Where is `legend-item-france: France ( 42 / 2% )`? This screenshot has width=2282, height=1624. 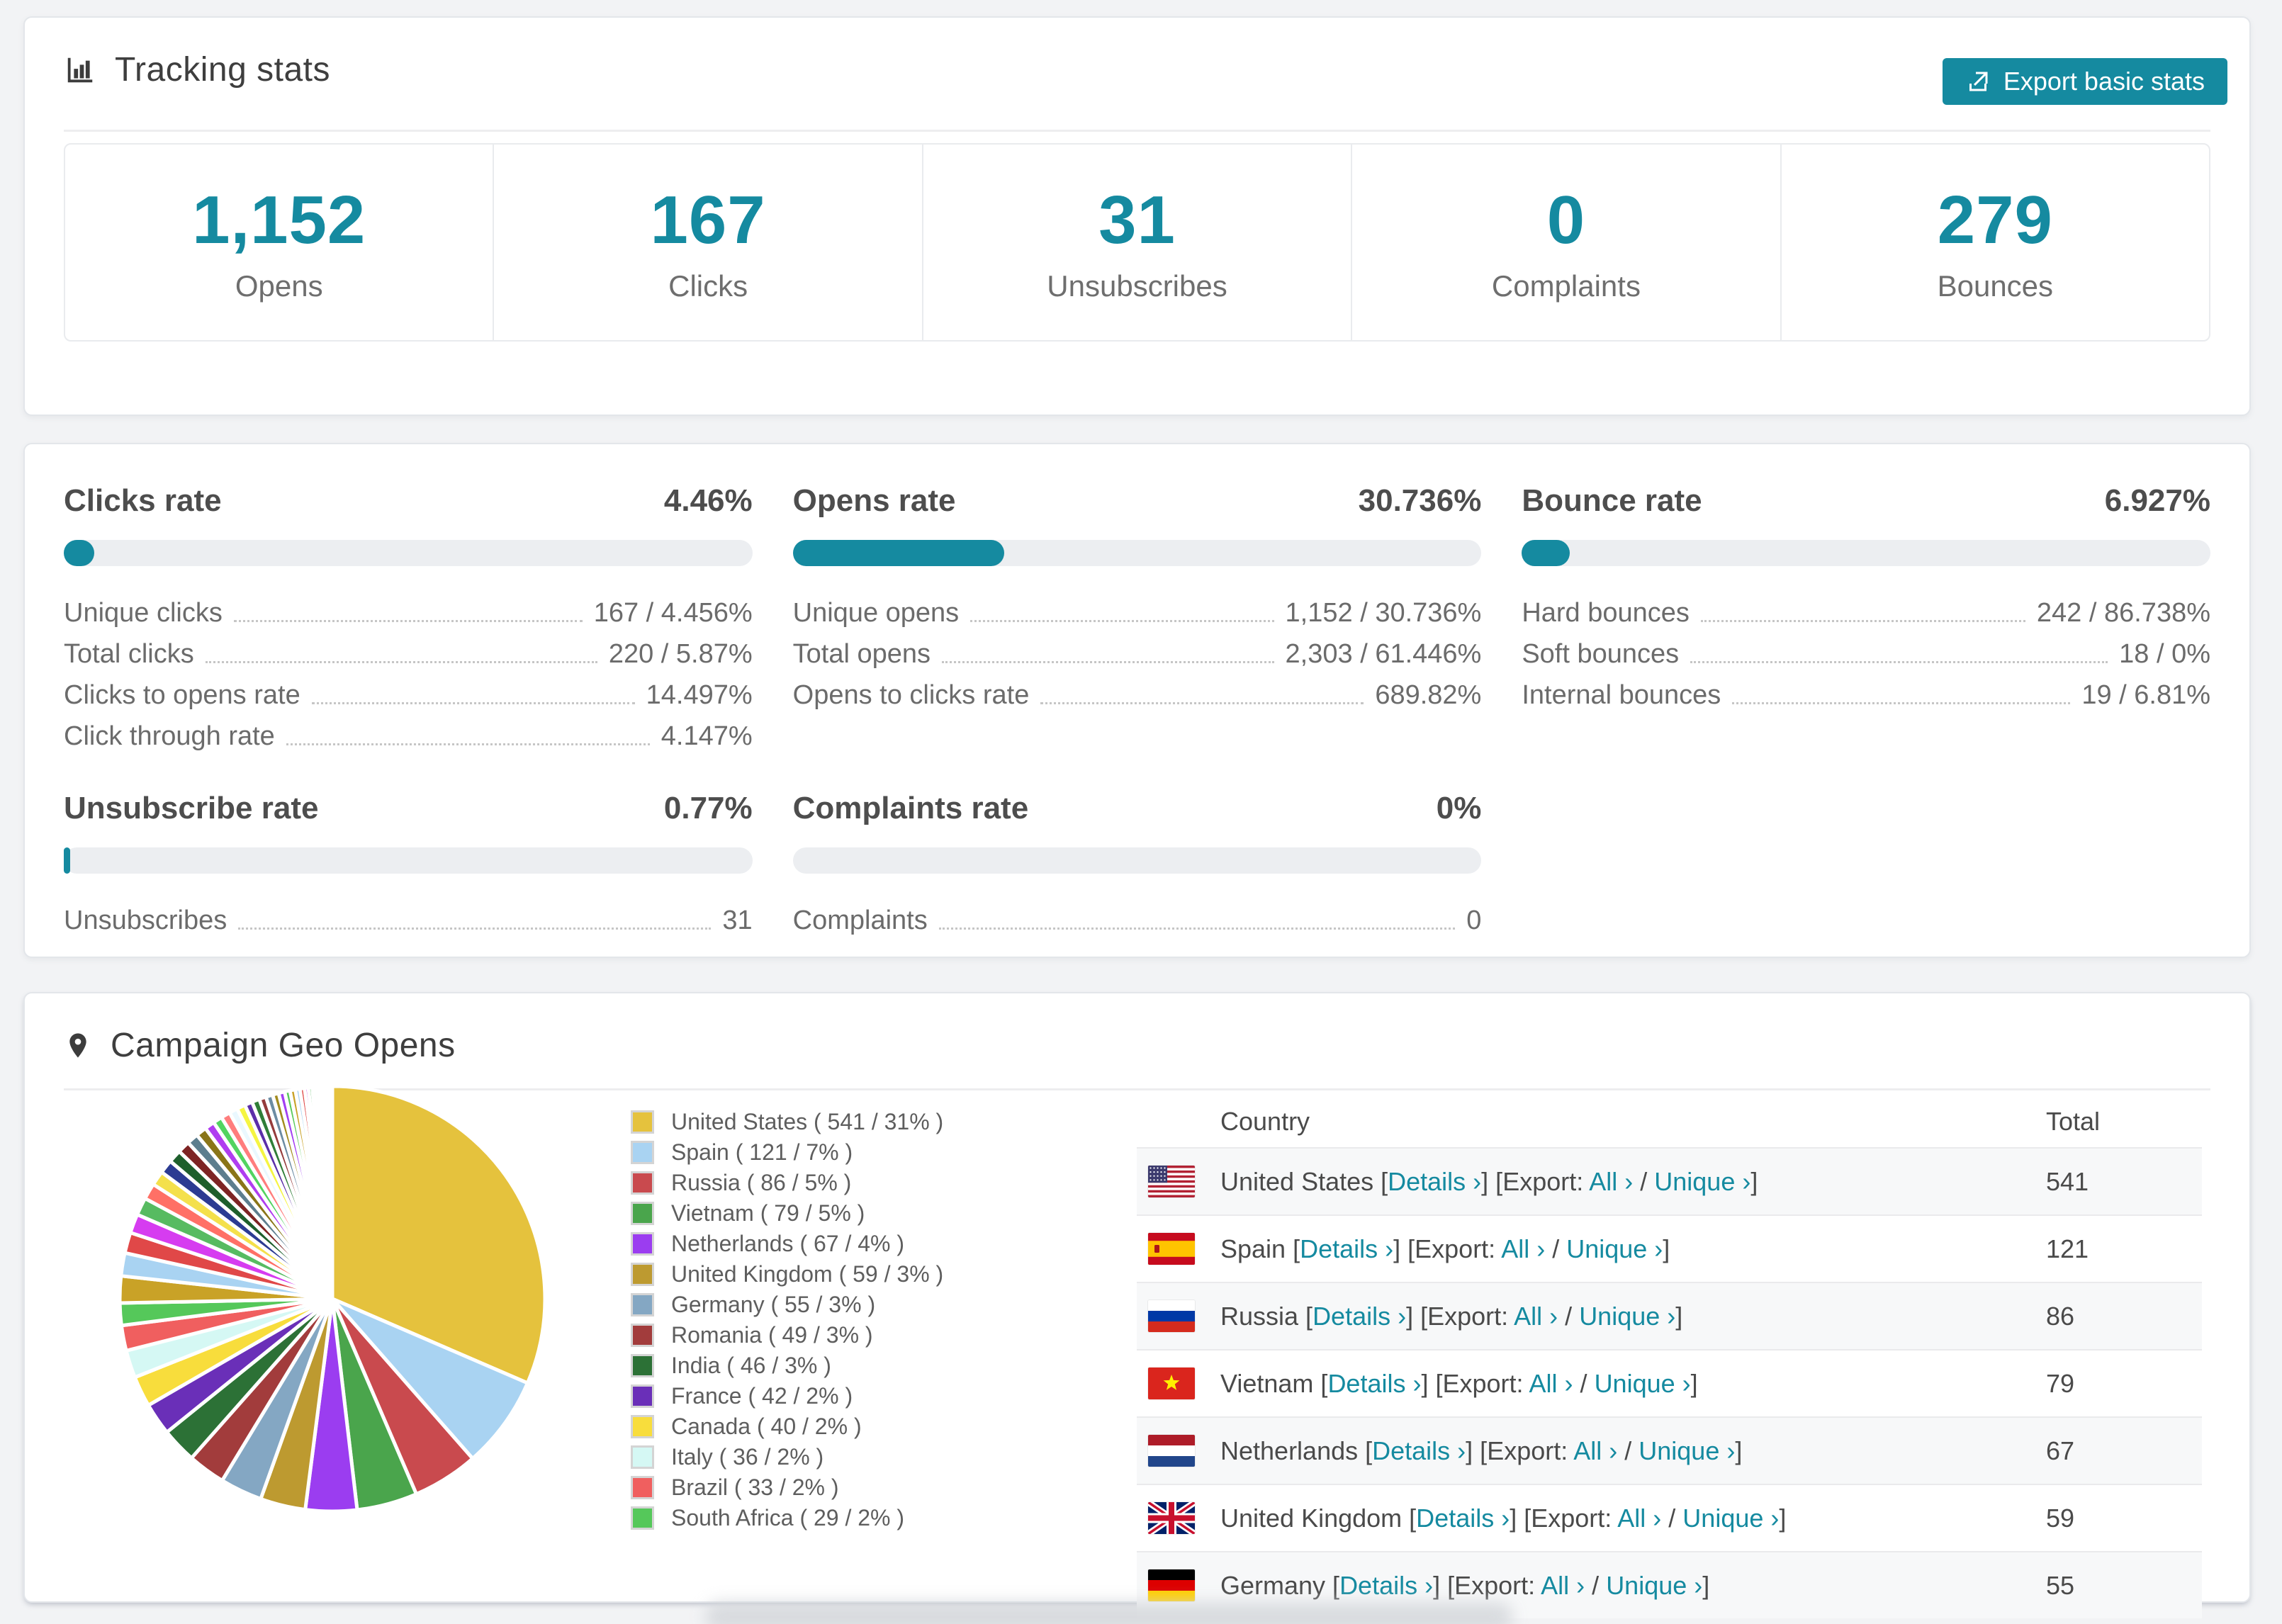 legend-item-france: France ( 42 / 2% ) is located at coordinates (787, 1396).